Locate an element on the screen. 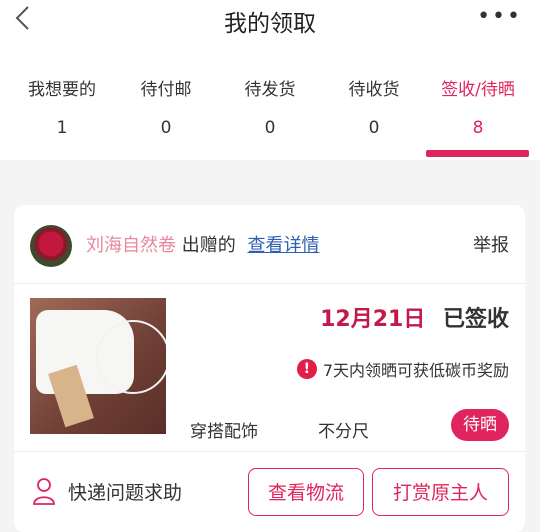  tab-count: 1 is located at coordinates (62, 128).